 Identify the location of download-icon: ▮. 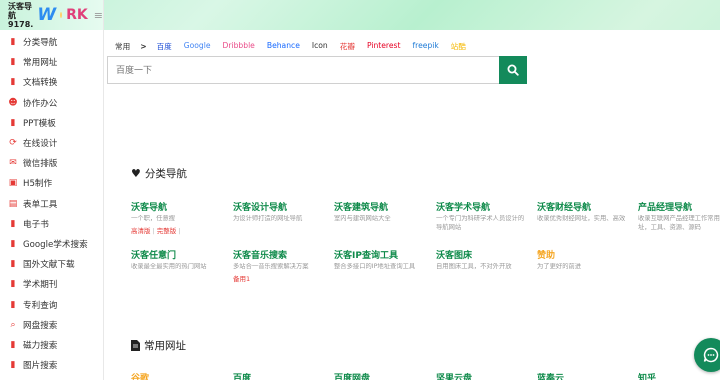
(13, 264).